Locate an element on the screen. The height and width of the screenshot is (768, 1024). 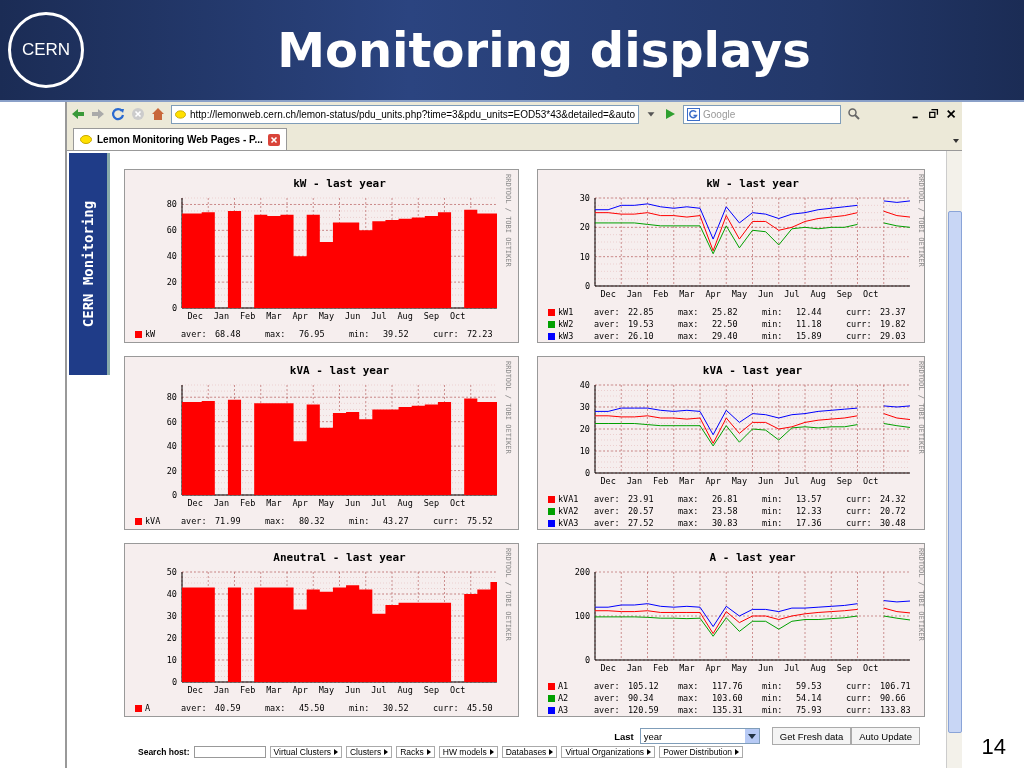
legend-stat-value: 71.99 is located at coordinates (228, 521).